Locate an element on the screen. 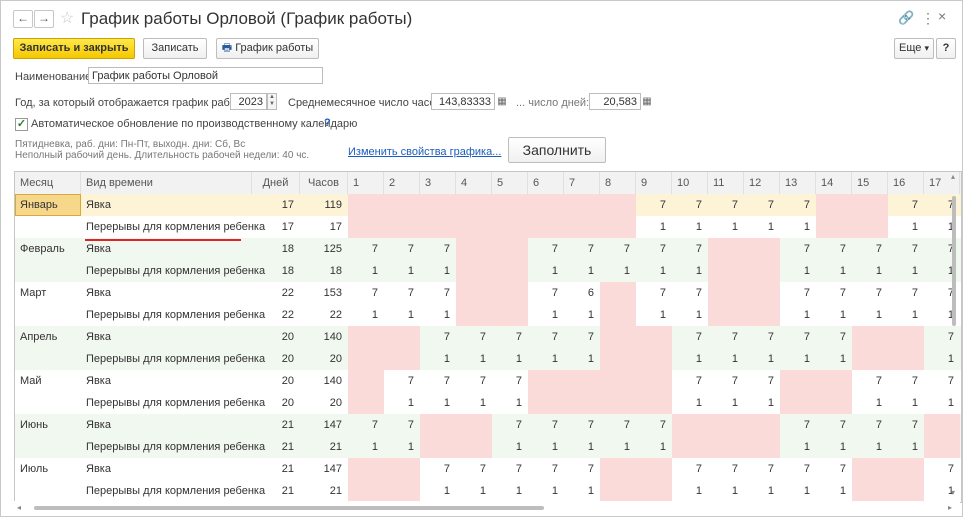 Image resolution: width=963 pixels, height=517 pixels. hours-cell: 21 is located at coordinates (324, 447).